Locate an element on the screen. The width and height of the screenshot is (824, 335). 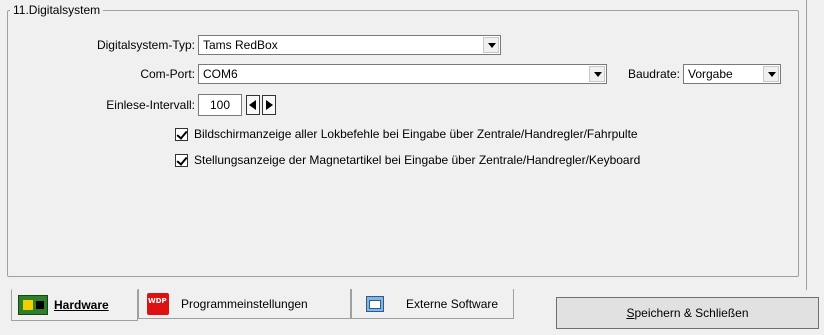
tab-programmeinstellungen-label: Programmeinstellungen is located at coordinates (244, 303).